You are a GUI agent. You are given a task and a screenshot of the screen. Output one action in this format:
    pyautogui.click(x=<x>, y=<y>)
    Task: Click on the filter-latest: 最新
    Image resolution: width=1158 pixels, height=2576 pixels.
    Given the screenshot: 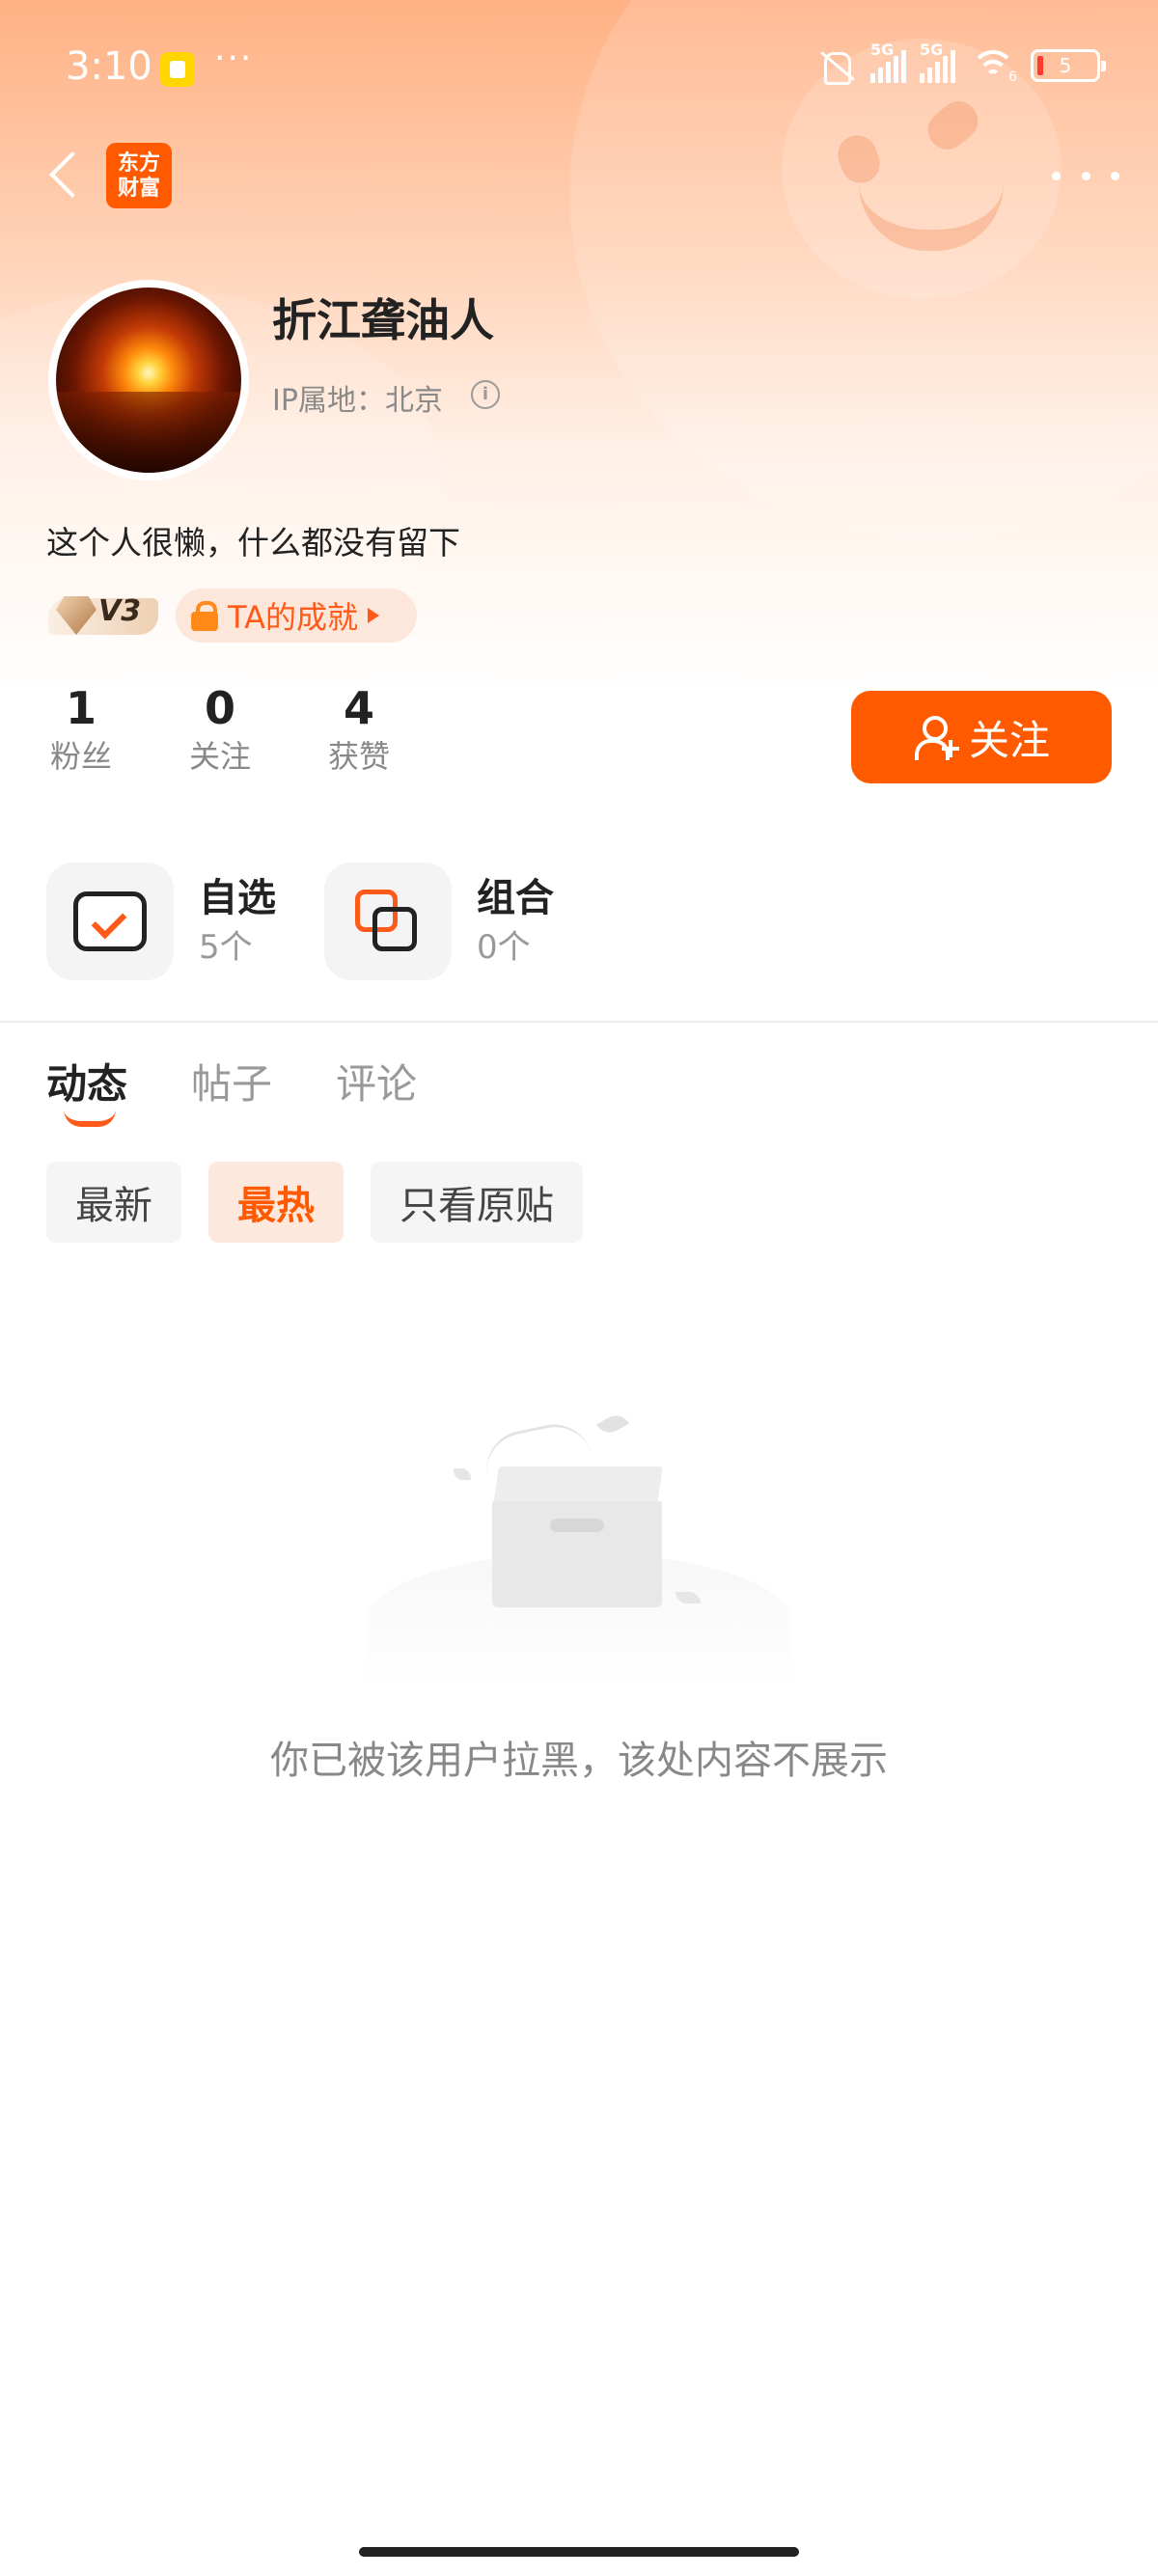 What is the action you would take?
    pyautogui.click(x=113, y=1202)
    